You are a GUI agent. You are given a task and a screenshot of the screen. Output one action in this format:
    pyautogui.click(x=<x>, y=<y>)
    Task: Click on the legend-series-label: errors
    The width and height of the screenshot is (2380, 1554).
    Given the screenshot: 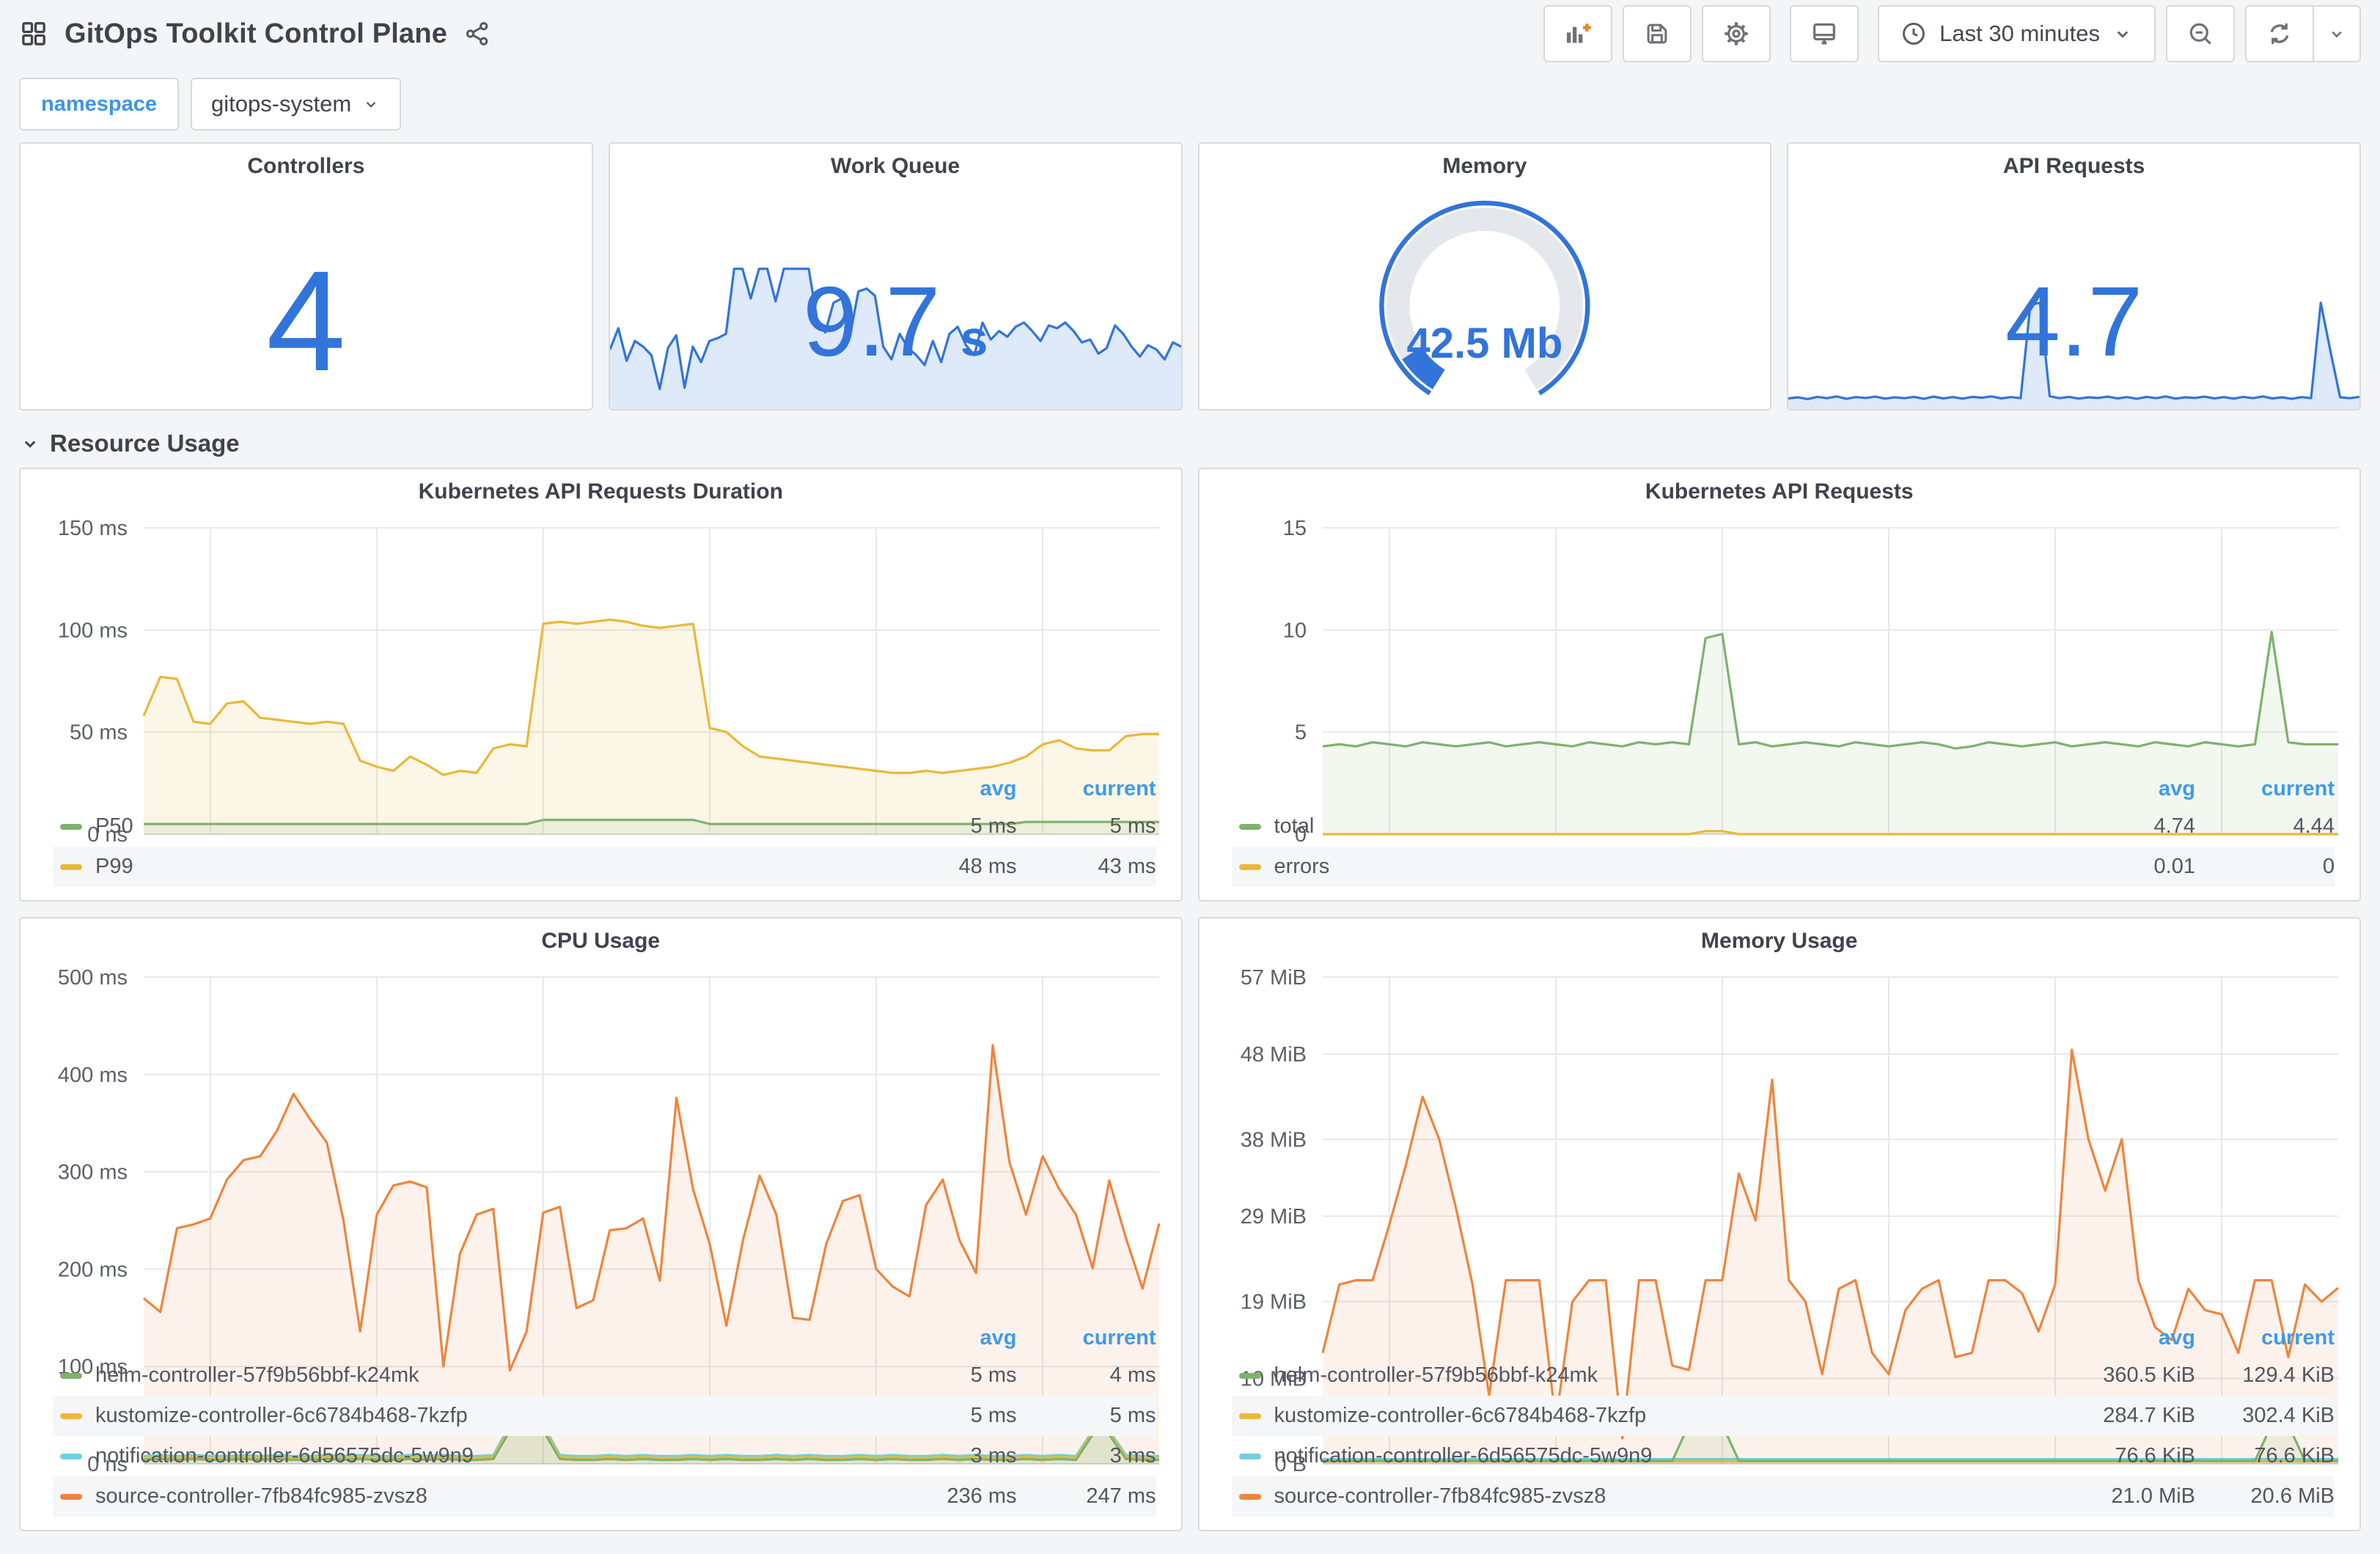 What is the action you would take?
    pyautogui.click(x=1669, y=867)
    